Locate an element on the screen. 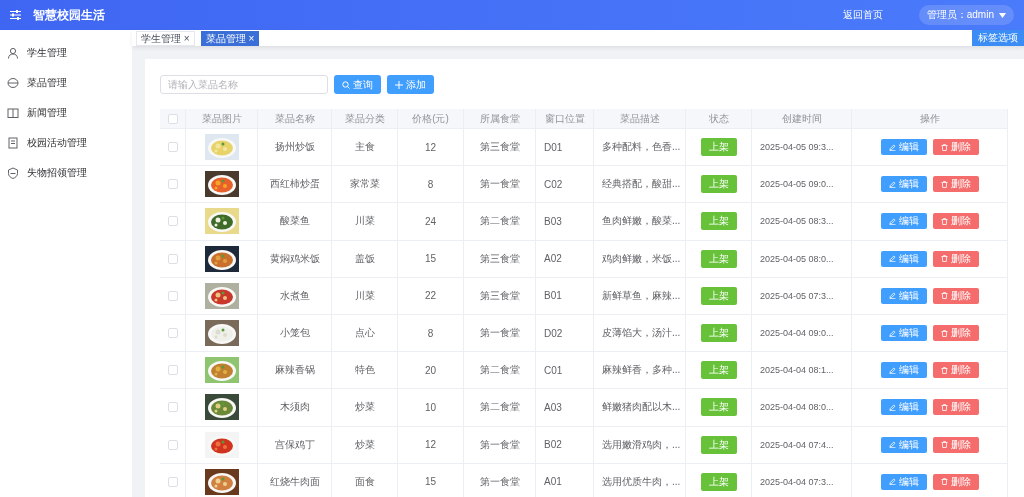 This screenshot has height=497, width=1024. table-cell: 麻辣香锅 is located at coordinates (294, 370).